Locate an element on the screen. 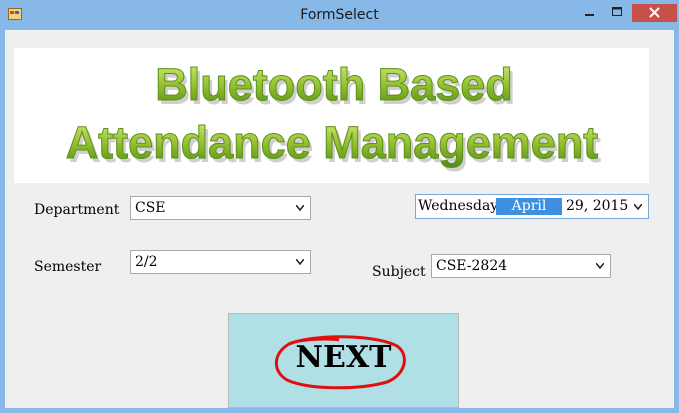  maximize-icon is located at coordinates (617, 11).